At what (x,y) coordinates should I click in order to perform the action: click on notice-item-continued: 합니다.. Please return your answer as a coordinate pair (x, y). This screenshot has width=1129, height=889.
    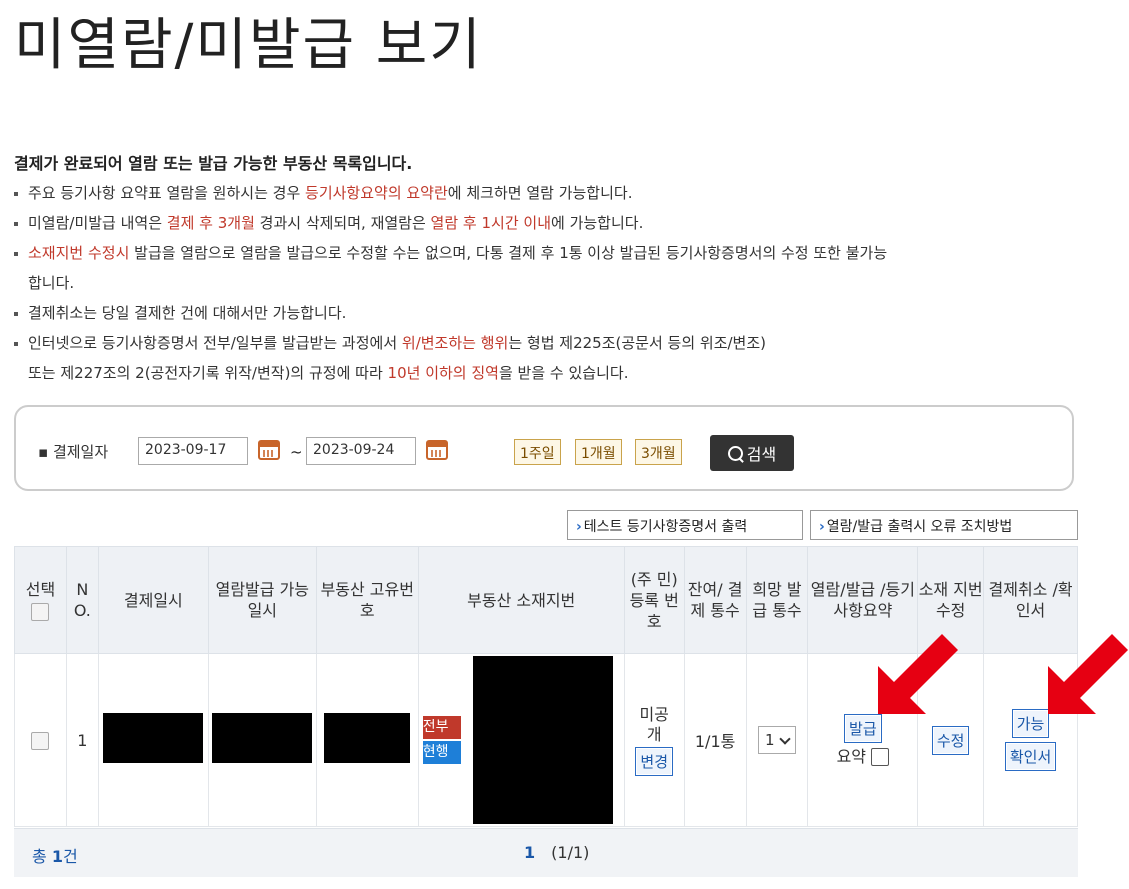
    Looking at the image, I should click on (51, 283).